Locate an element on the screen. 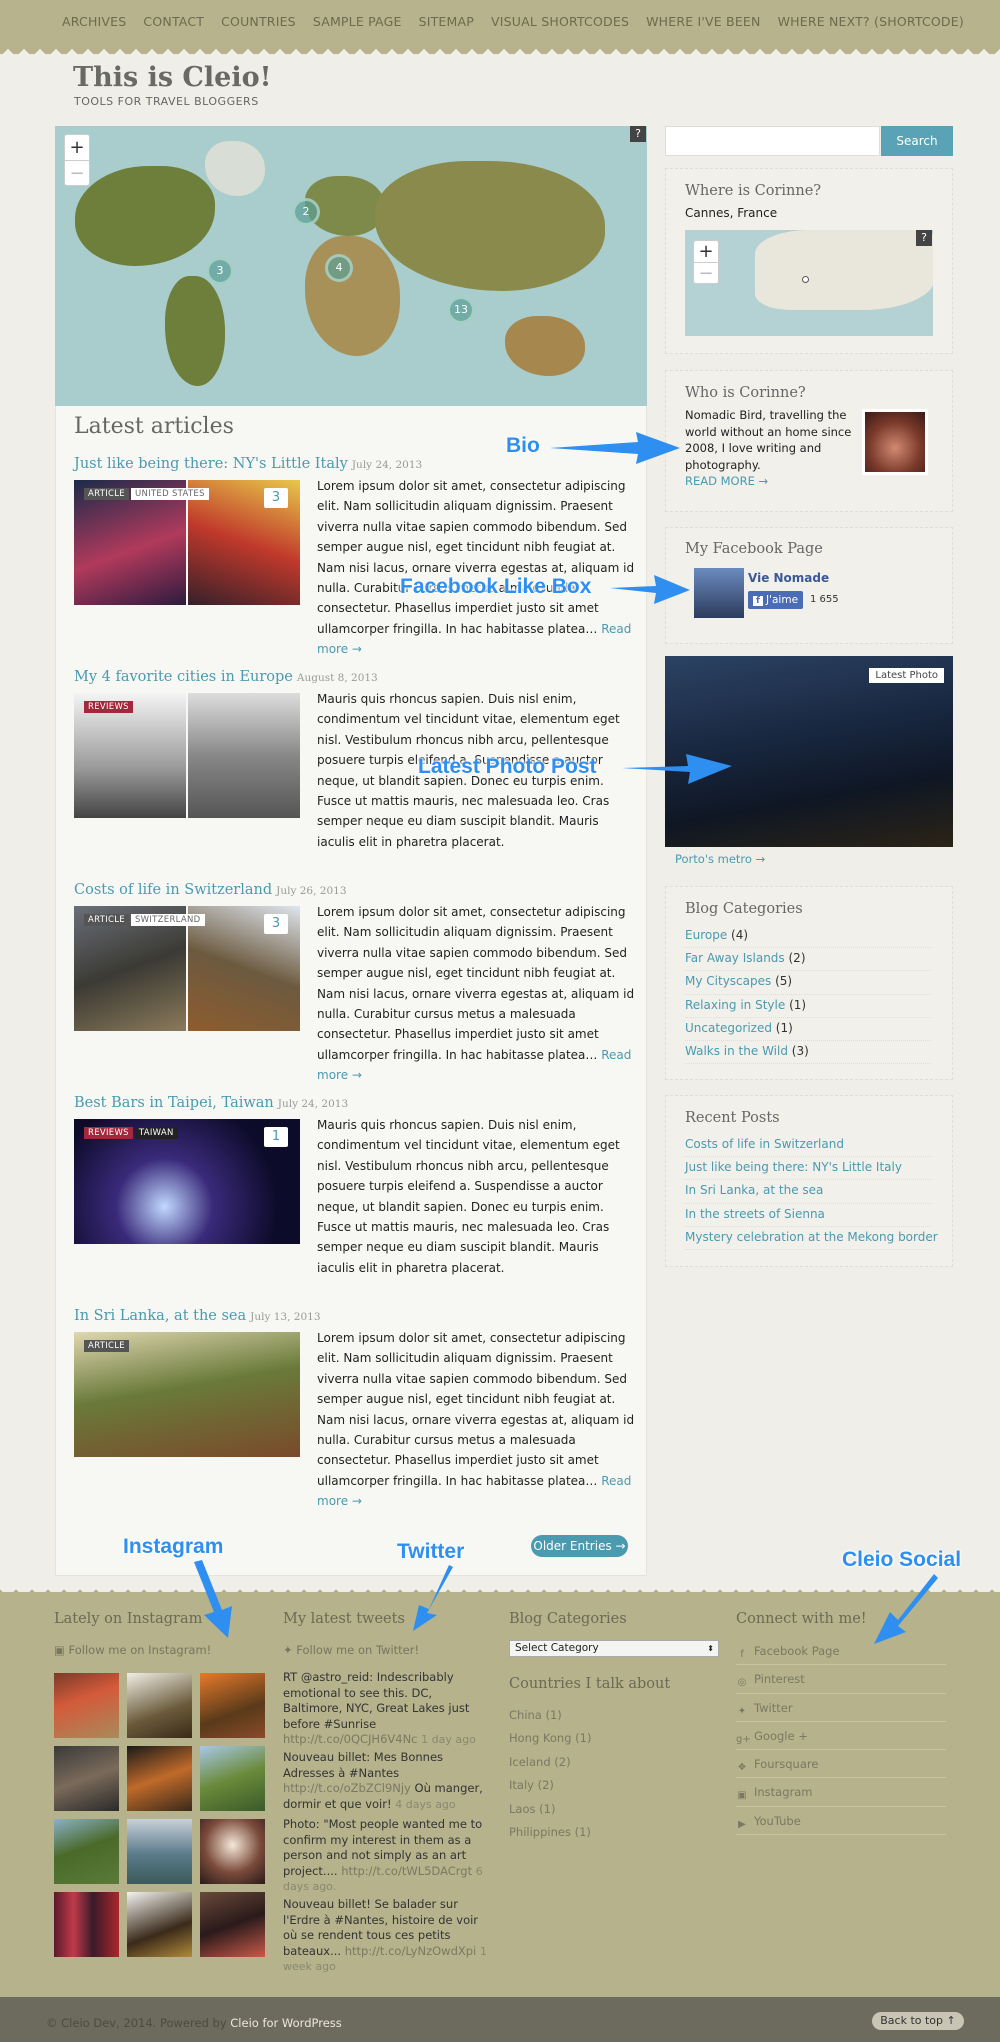 Image resolution: width=1000 pixels, height=2042 pixels. twitter-follow-link: ✦ Follow me on Twitter! is located at coordinates (351, 1650).